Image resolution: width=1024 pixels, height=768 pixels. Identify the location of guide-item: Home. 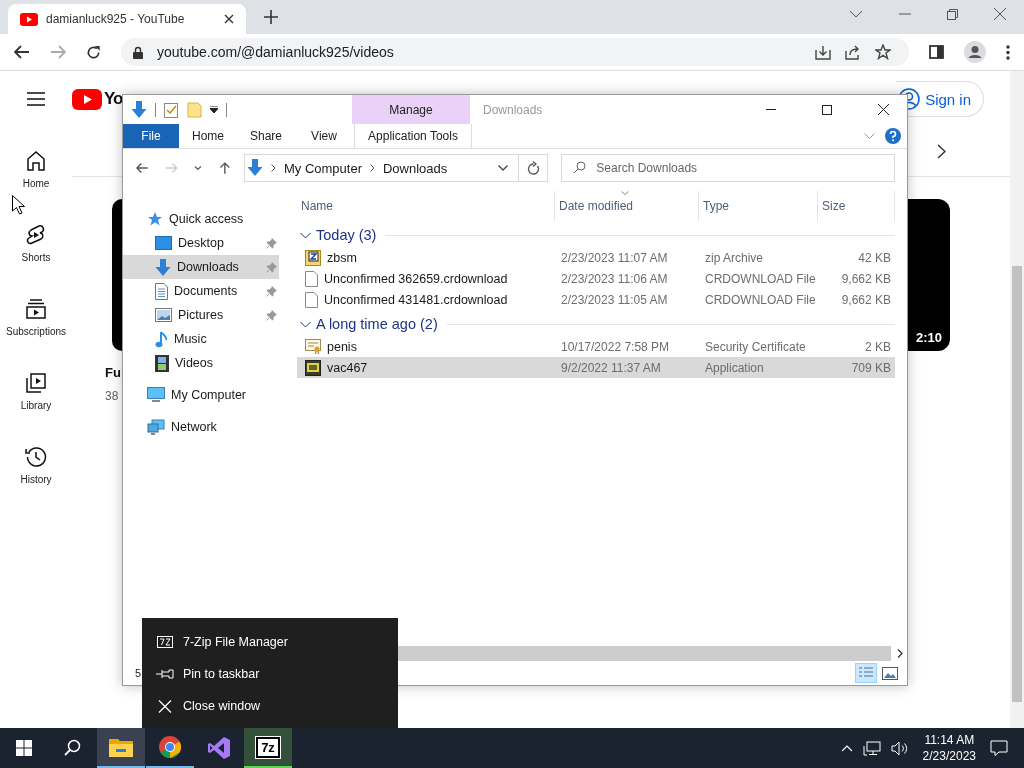
(36, 186).